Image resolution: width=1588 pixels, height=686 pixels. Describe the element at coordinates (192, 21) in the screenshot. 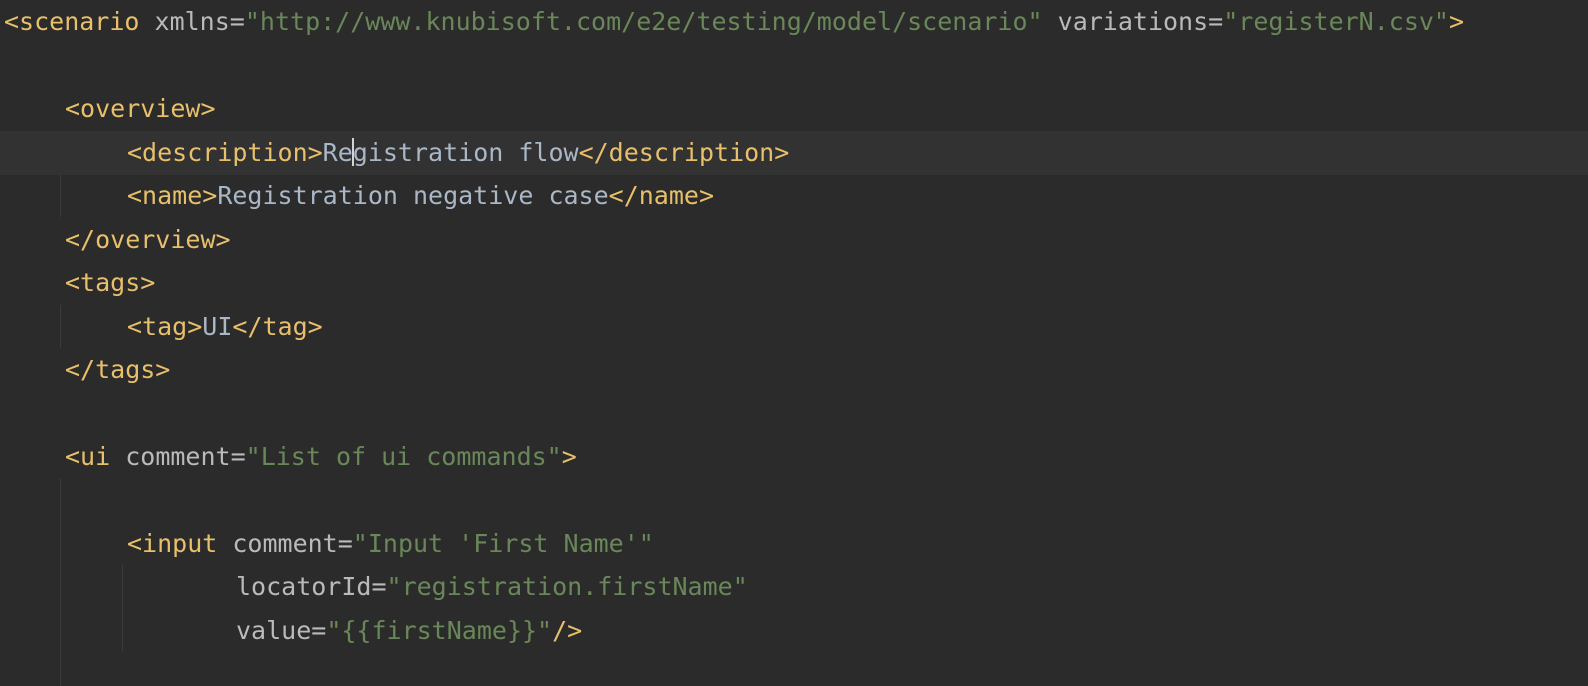

I see `xml-attribute: xmlns` at that location.